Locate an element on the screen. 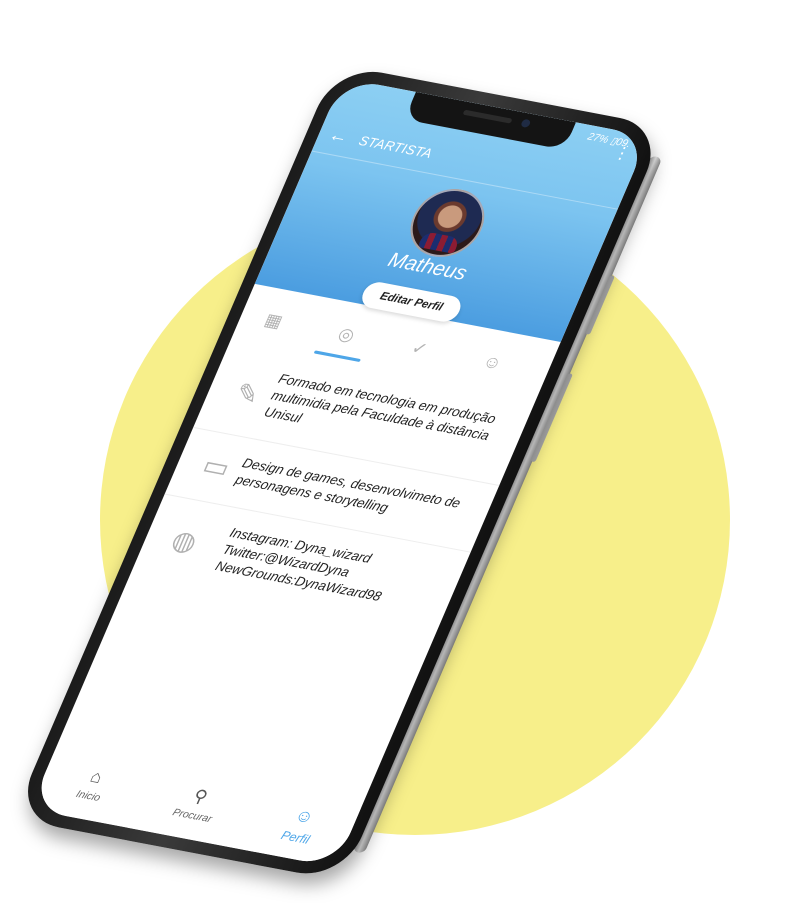 The height and width of the screenshot is (903, 800). tab-grid-icon: ▦ is located at coordinates (273, 321).